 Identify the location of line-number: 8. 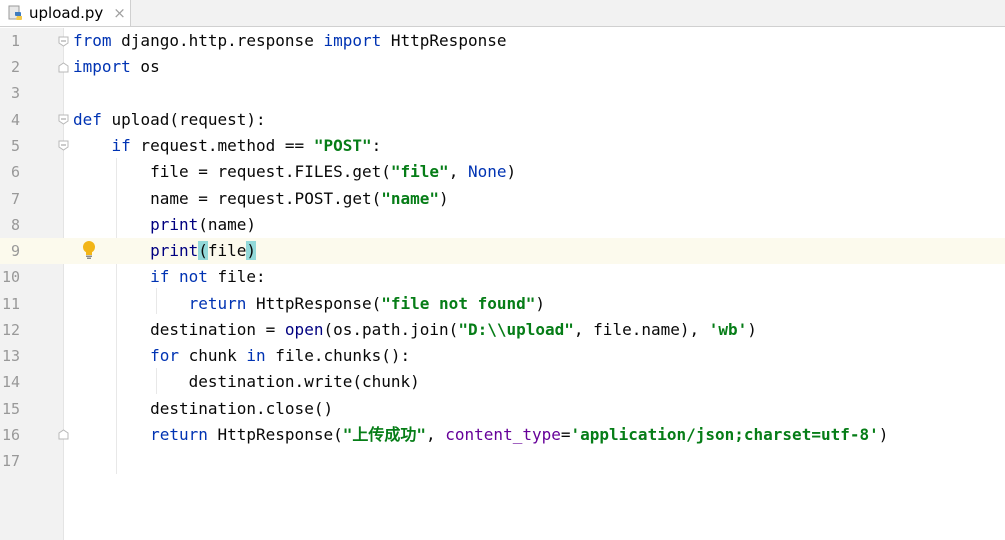
(15, 225).